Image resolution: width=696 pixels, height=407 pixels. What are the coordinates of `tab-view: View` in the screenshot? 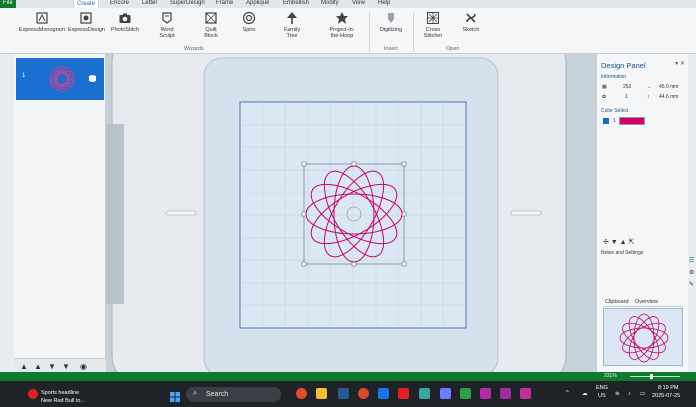 It's located at (358, 4).